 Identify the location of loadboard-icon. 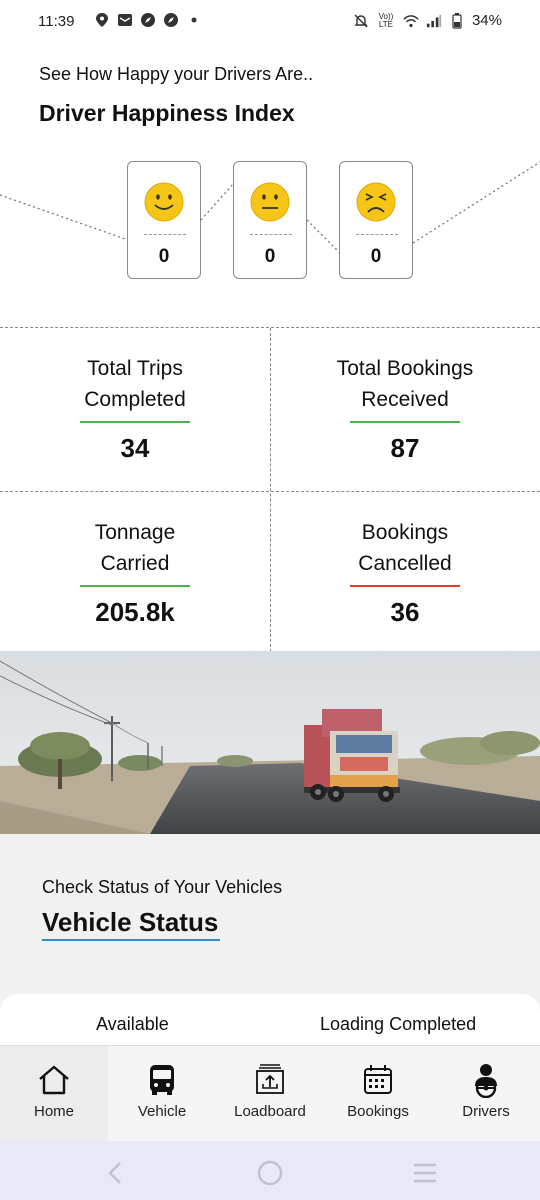
(270, 1079).